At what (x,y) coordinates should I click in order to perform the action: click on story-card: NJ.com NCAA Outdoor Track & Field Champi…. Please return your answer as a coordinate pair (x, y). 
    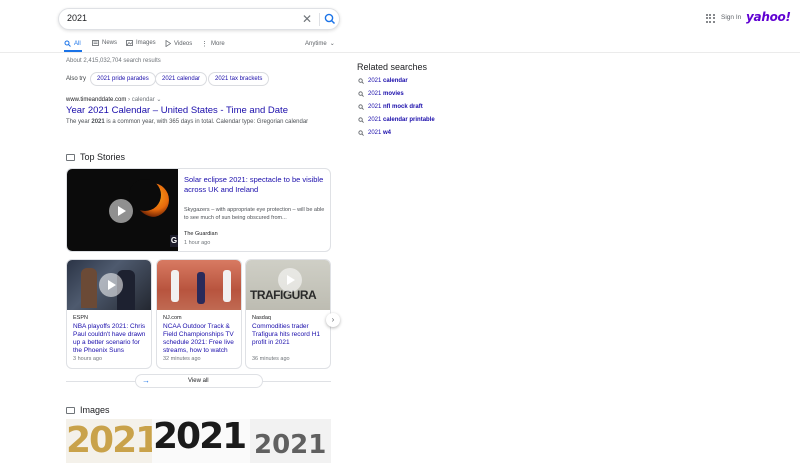
    Looking at the image, I should click on (199, 314).